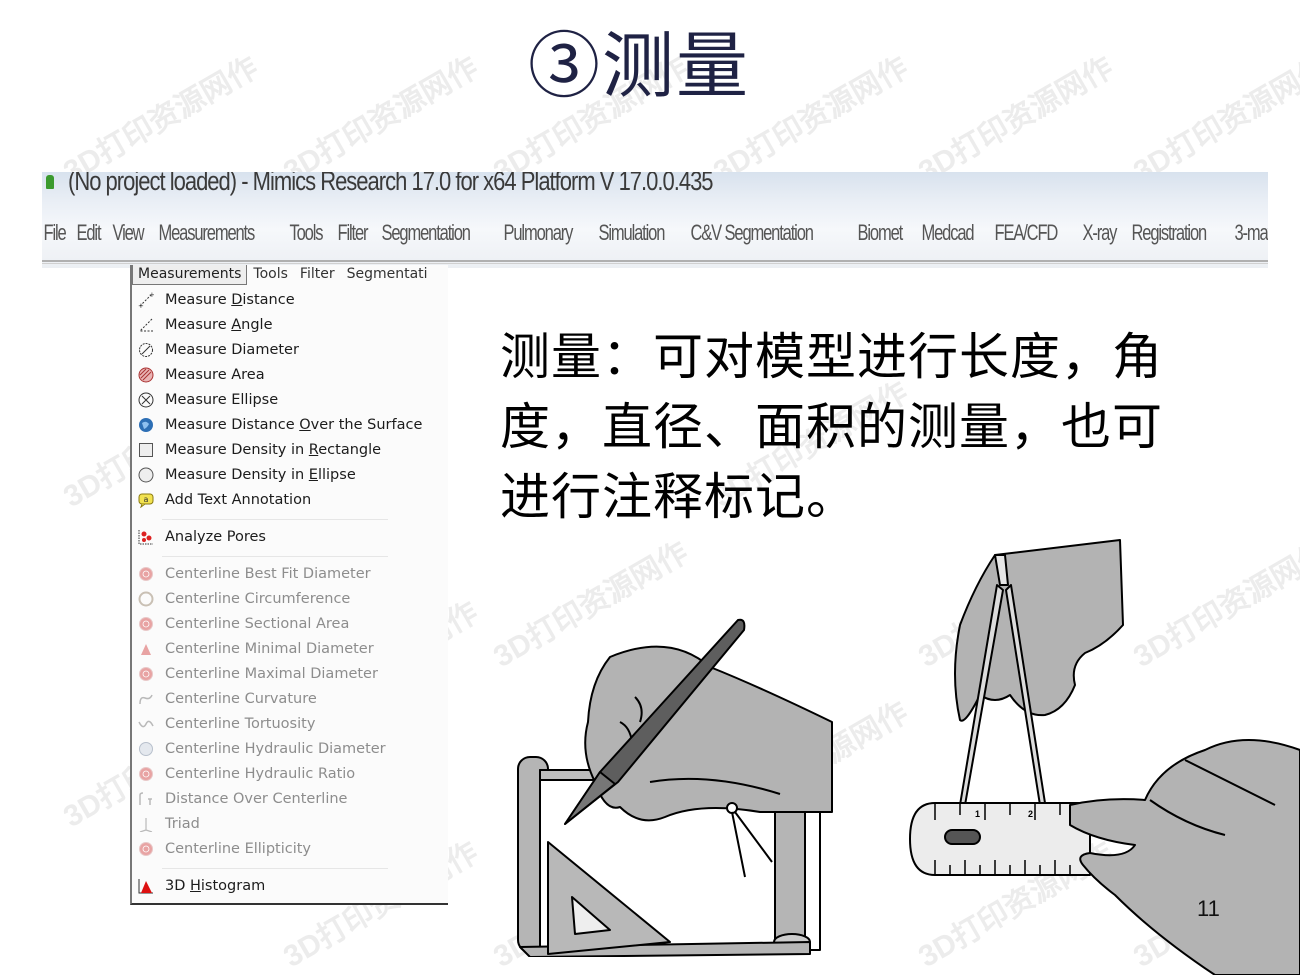  Describe the element at coordinates (1026, 239) in the screenshot. I see `menu-fea-cfd: FEA/CFD` at that location.